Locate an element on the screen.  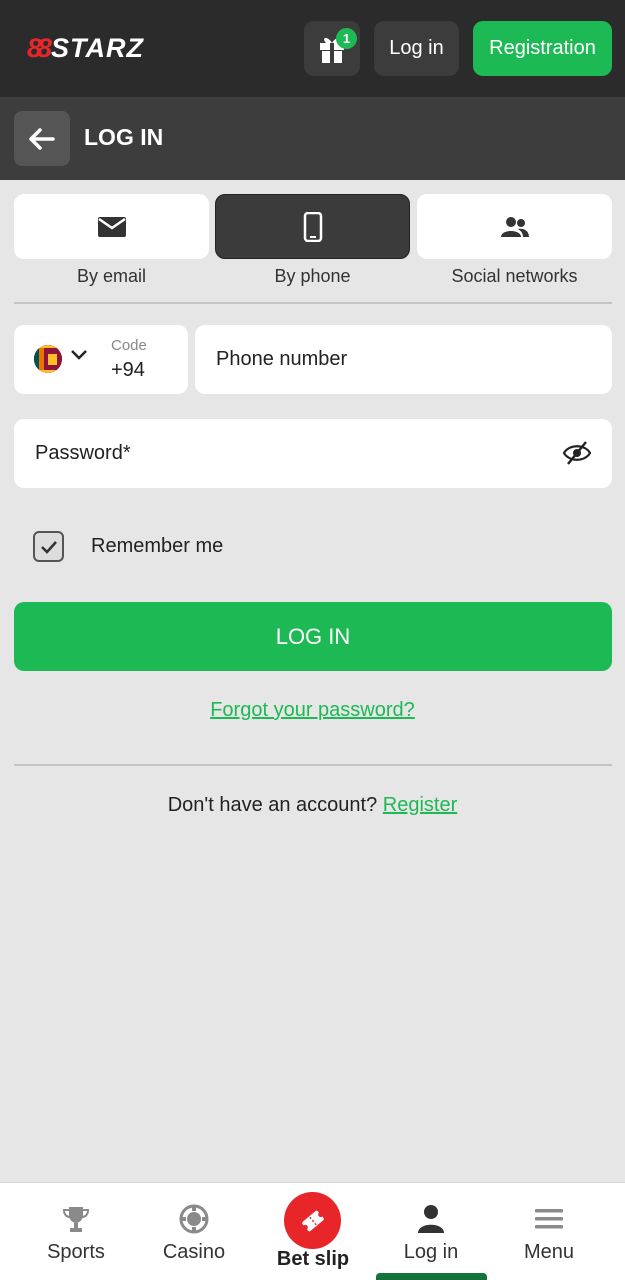
chevron-down-icon is located at coordinates (79, 355).